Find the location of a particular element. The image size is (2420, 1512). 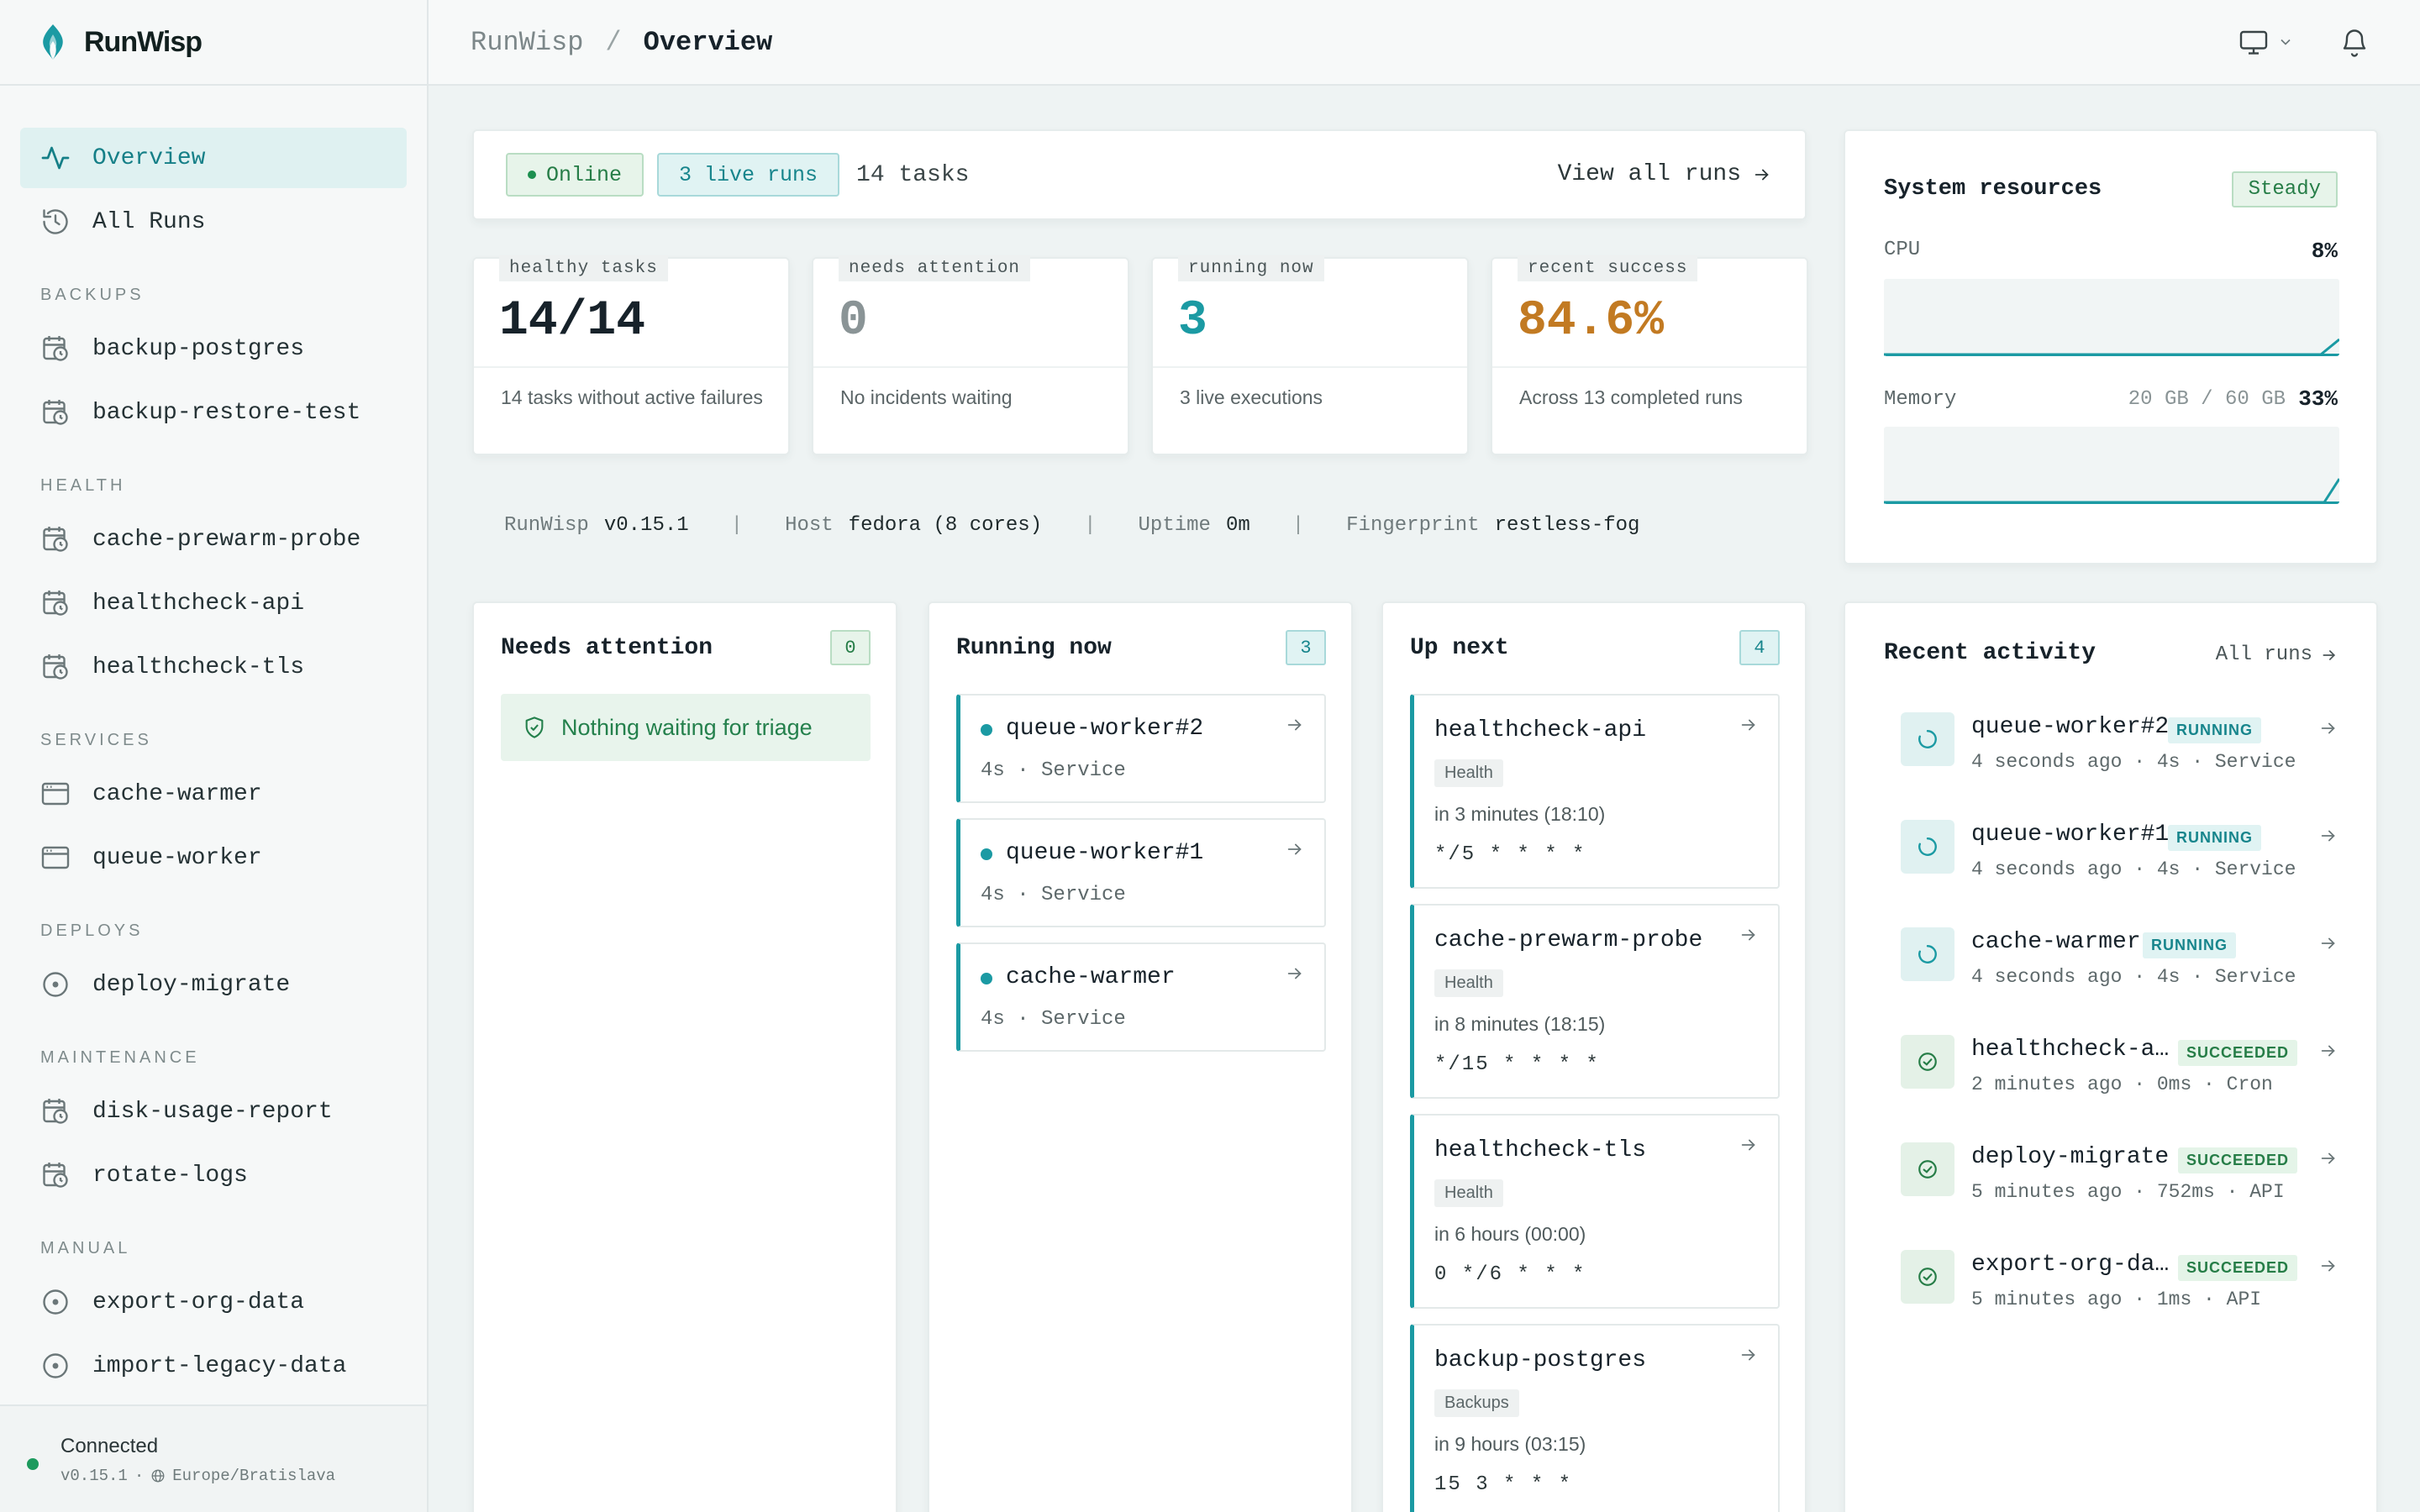

view-all-runs-link: View all runs is located at coordinates (1664, 174).